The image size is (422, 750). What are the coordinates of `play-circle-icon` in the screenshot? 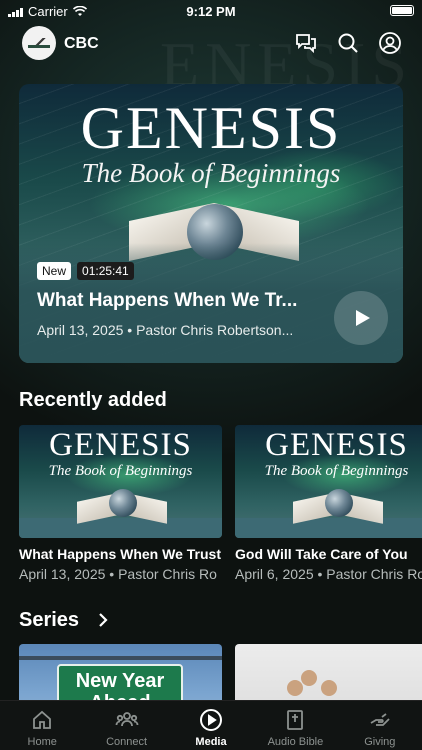 It's located at (211, 720).